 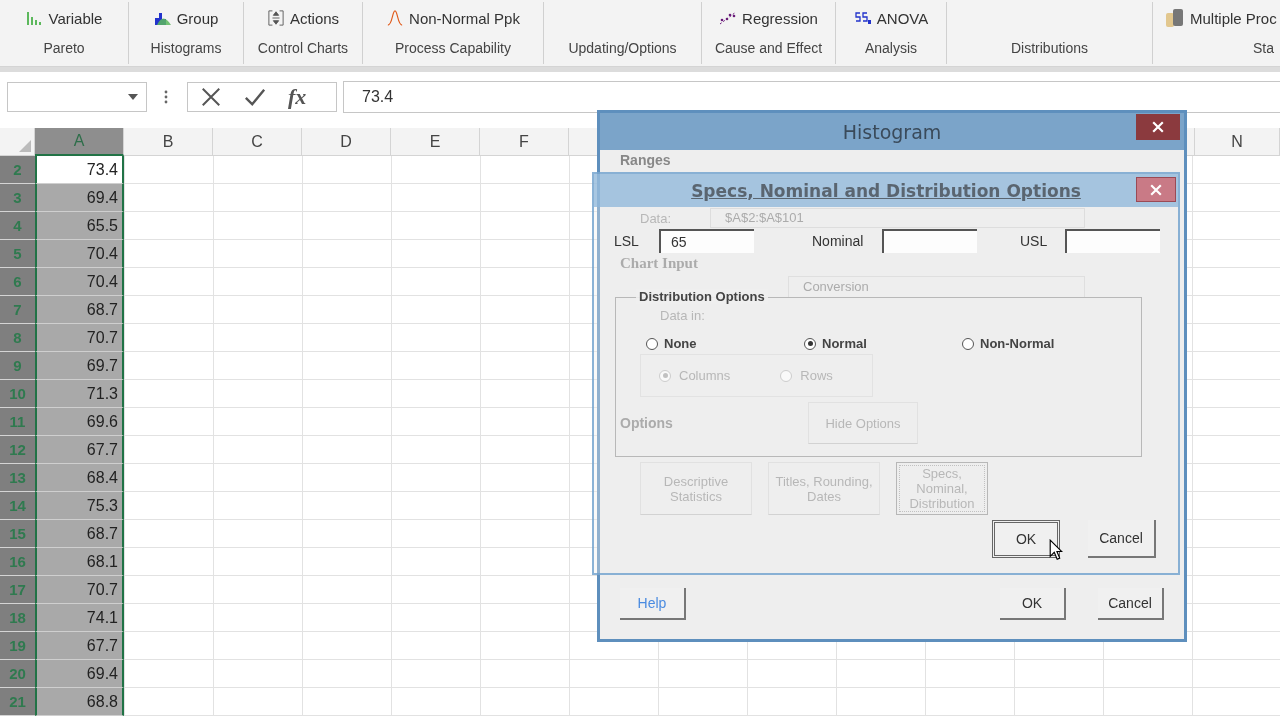 What do you see at coordinates (346, 142) in the screenshot?
I see `column-header: D` at bounding box center [346, 142].